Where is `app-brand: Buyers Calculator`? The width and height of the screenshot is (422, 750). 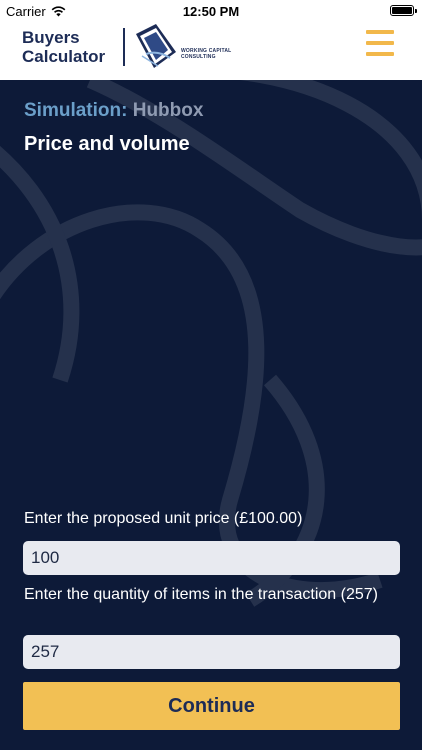 app-brand: Buyers Calculator is located at coordinates (63, 47).